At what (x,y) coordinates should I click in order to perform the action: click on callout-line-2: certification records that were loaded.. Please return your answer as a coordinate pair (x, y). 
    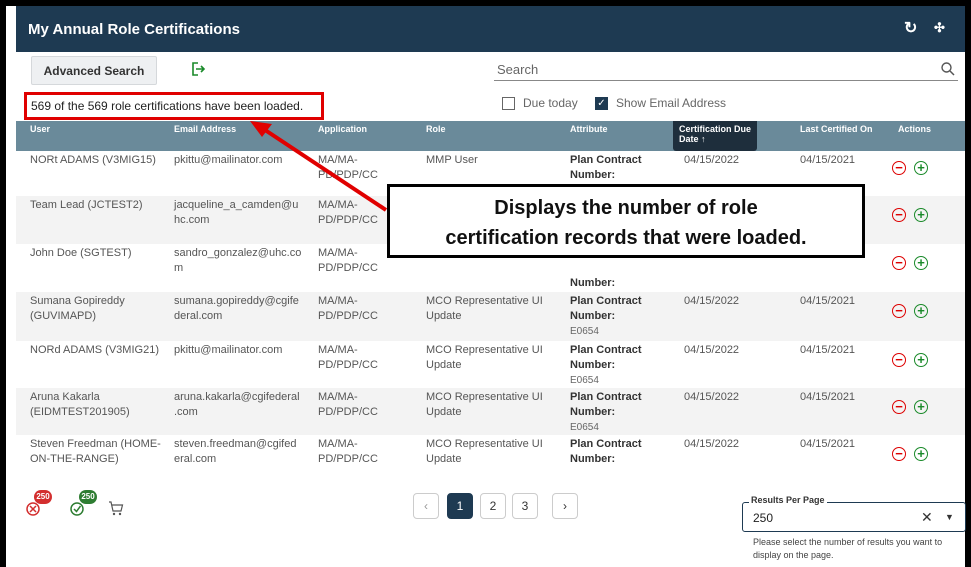
    Looking at the image, I should click on (626, 238).